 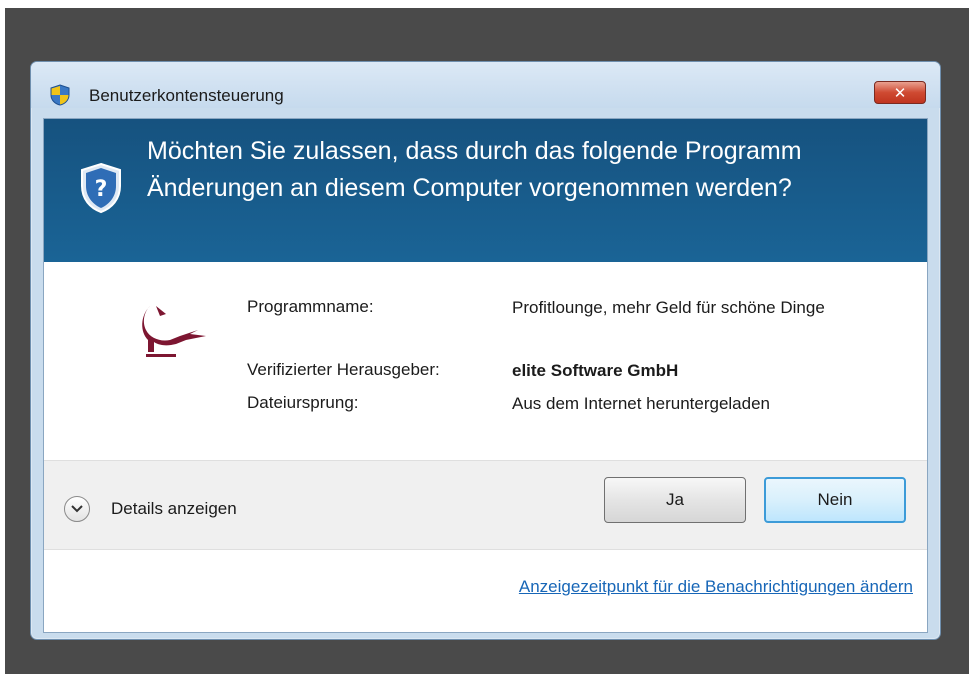 I want to click on file-origin-label: Dateiursprung:, so click(x=303, y=402).